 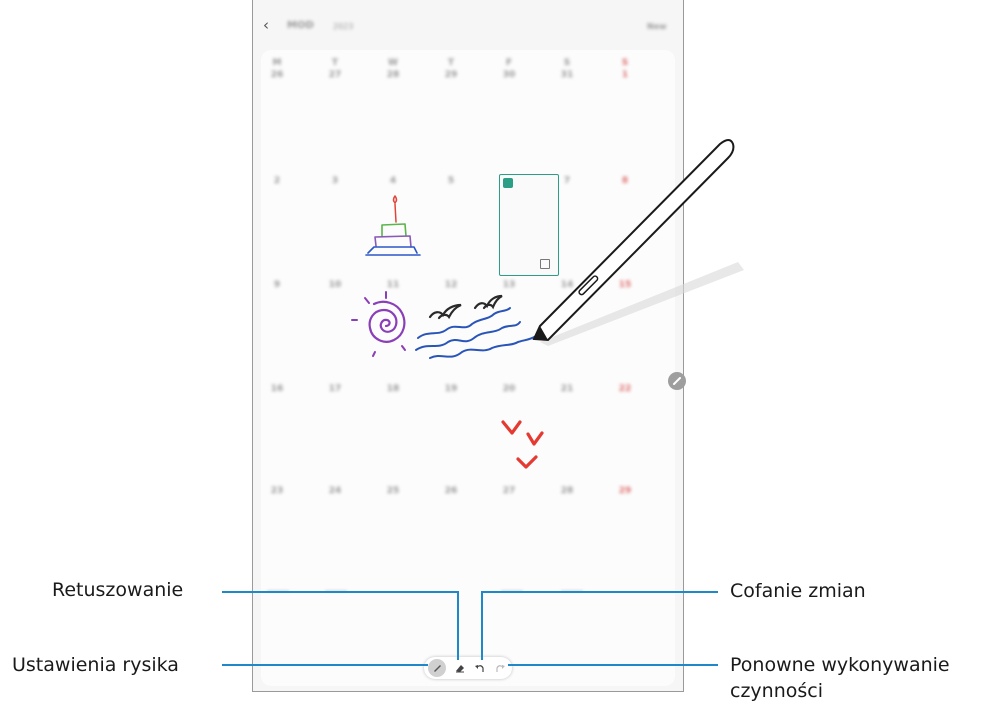 What do you see at coordinates (470, 628) in the screenshot?
I see `callout-lines` at bounding box center [470, 628].